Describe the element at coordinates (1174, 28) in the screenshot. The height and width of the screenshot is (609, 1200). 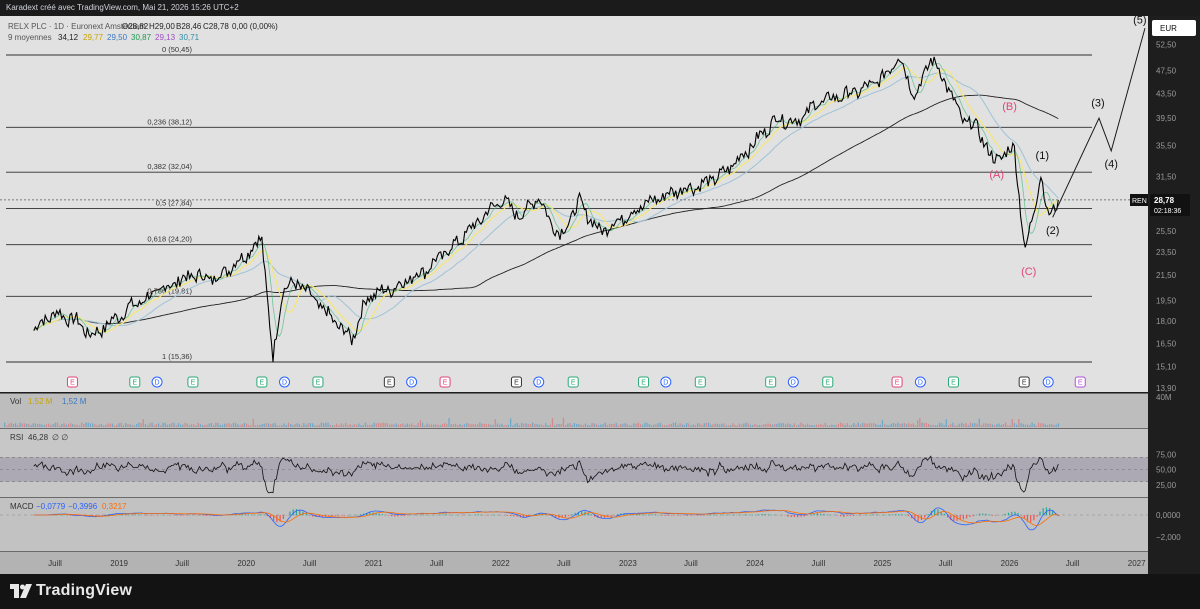
I see `currency-badge: EUR` at that location.